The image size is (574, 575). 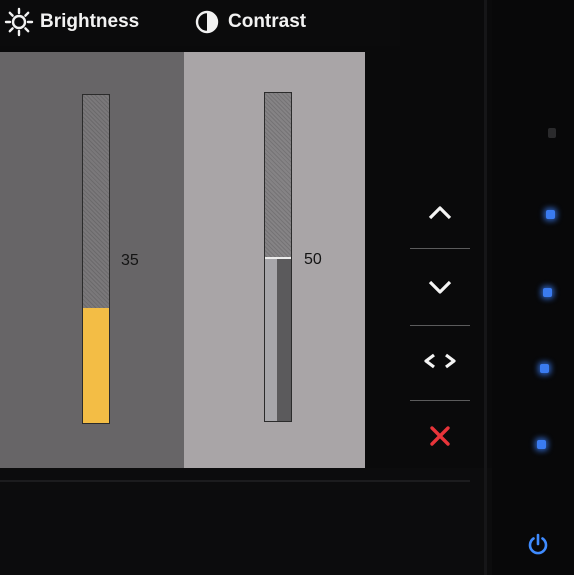 I want to click on power-icon, so click(x=538, y=544).